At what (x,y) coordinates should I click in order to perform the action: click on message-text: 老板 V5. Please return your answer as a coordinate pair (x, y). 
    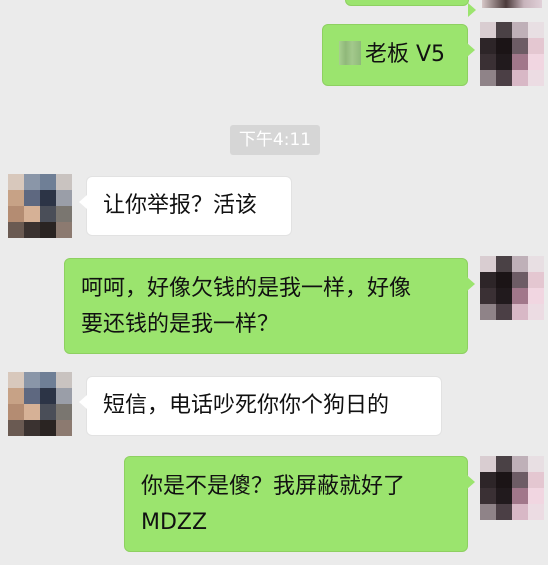
    Looking at the image, I should click on (405, 54).